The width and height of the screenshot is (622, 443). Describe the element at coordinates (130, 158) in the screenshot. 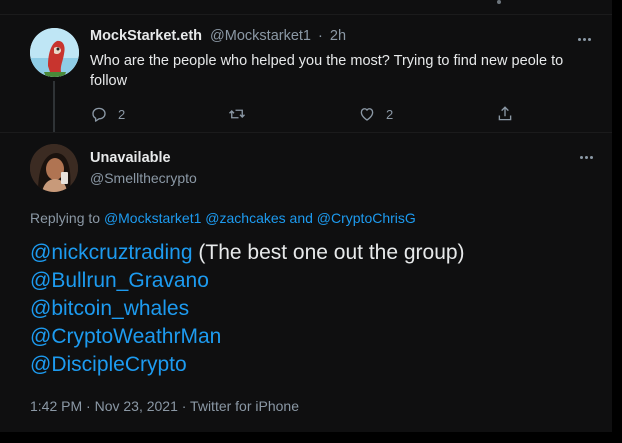

I see `display-name: Unavailable` at that location.